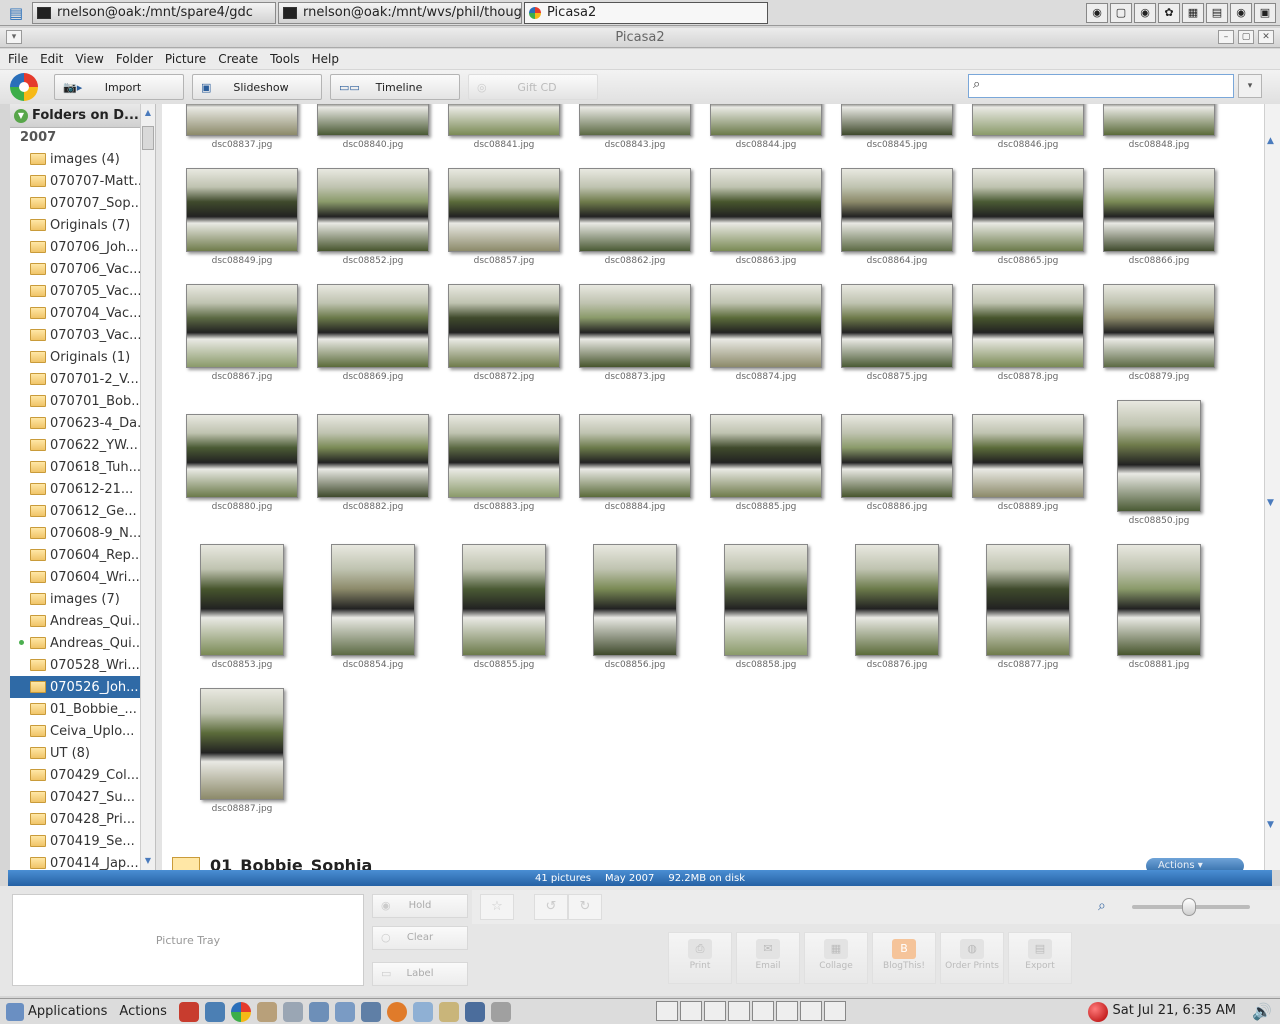  Describe the element at coordinates (1246, 37) in the screenshot. I see `maximize-icon: ▢` at that location.